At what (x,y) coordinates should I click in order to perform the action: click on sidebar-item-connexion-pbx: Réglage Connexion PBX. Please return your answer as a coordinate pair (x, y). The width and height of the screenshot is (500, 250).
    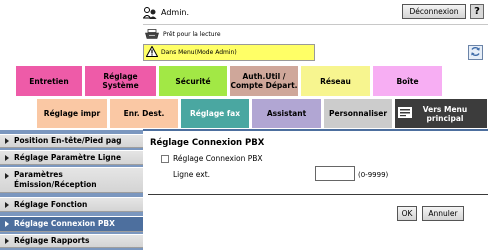
    Looking at the image, I should click on (71, 224).